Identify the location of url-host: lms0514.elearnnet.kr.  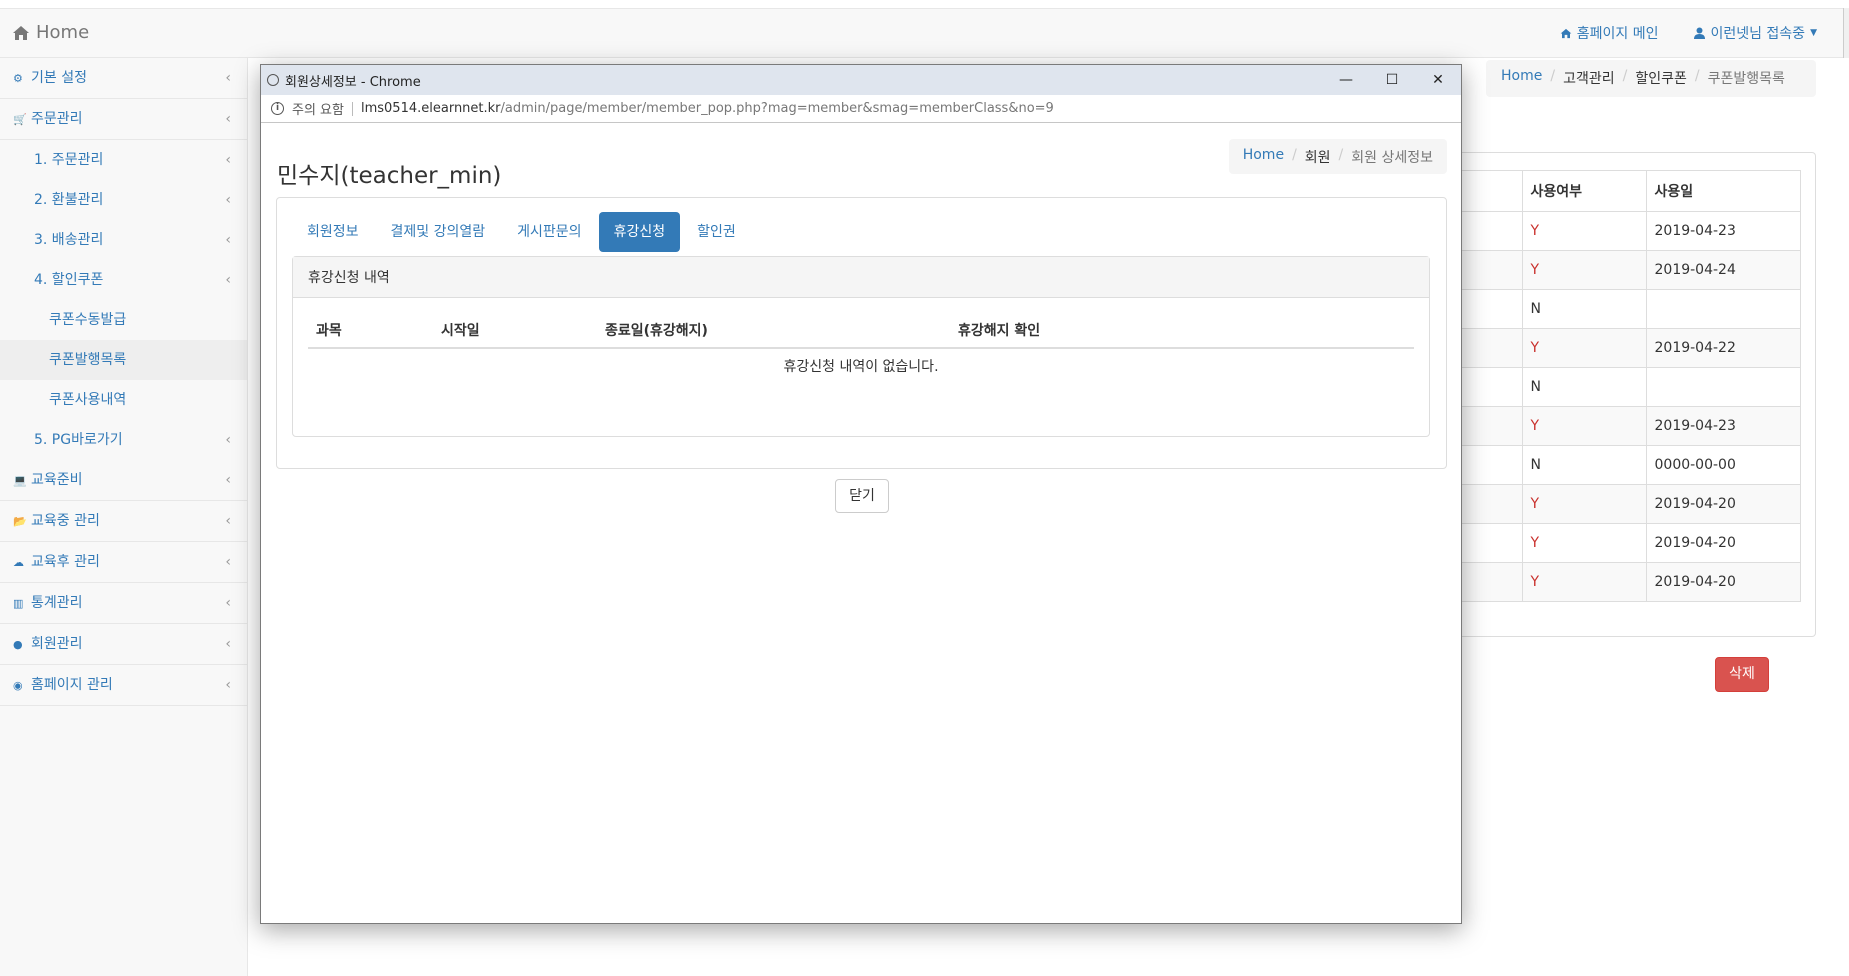
(430, 108).